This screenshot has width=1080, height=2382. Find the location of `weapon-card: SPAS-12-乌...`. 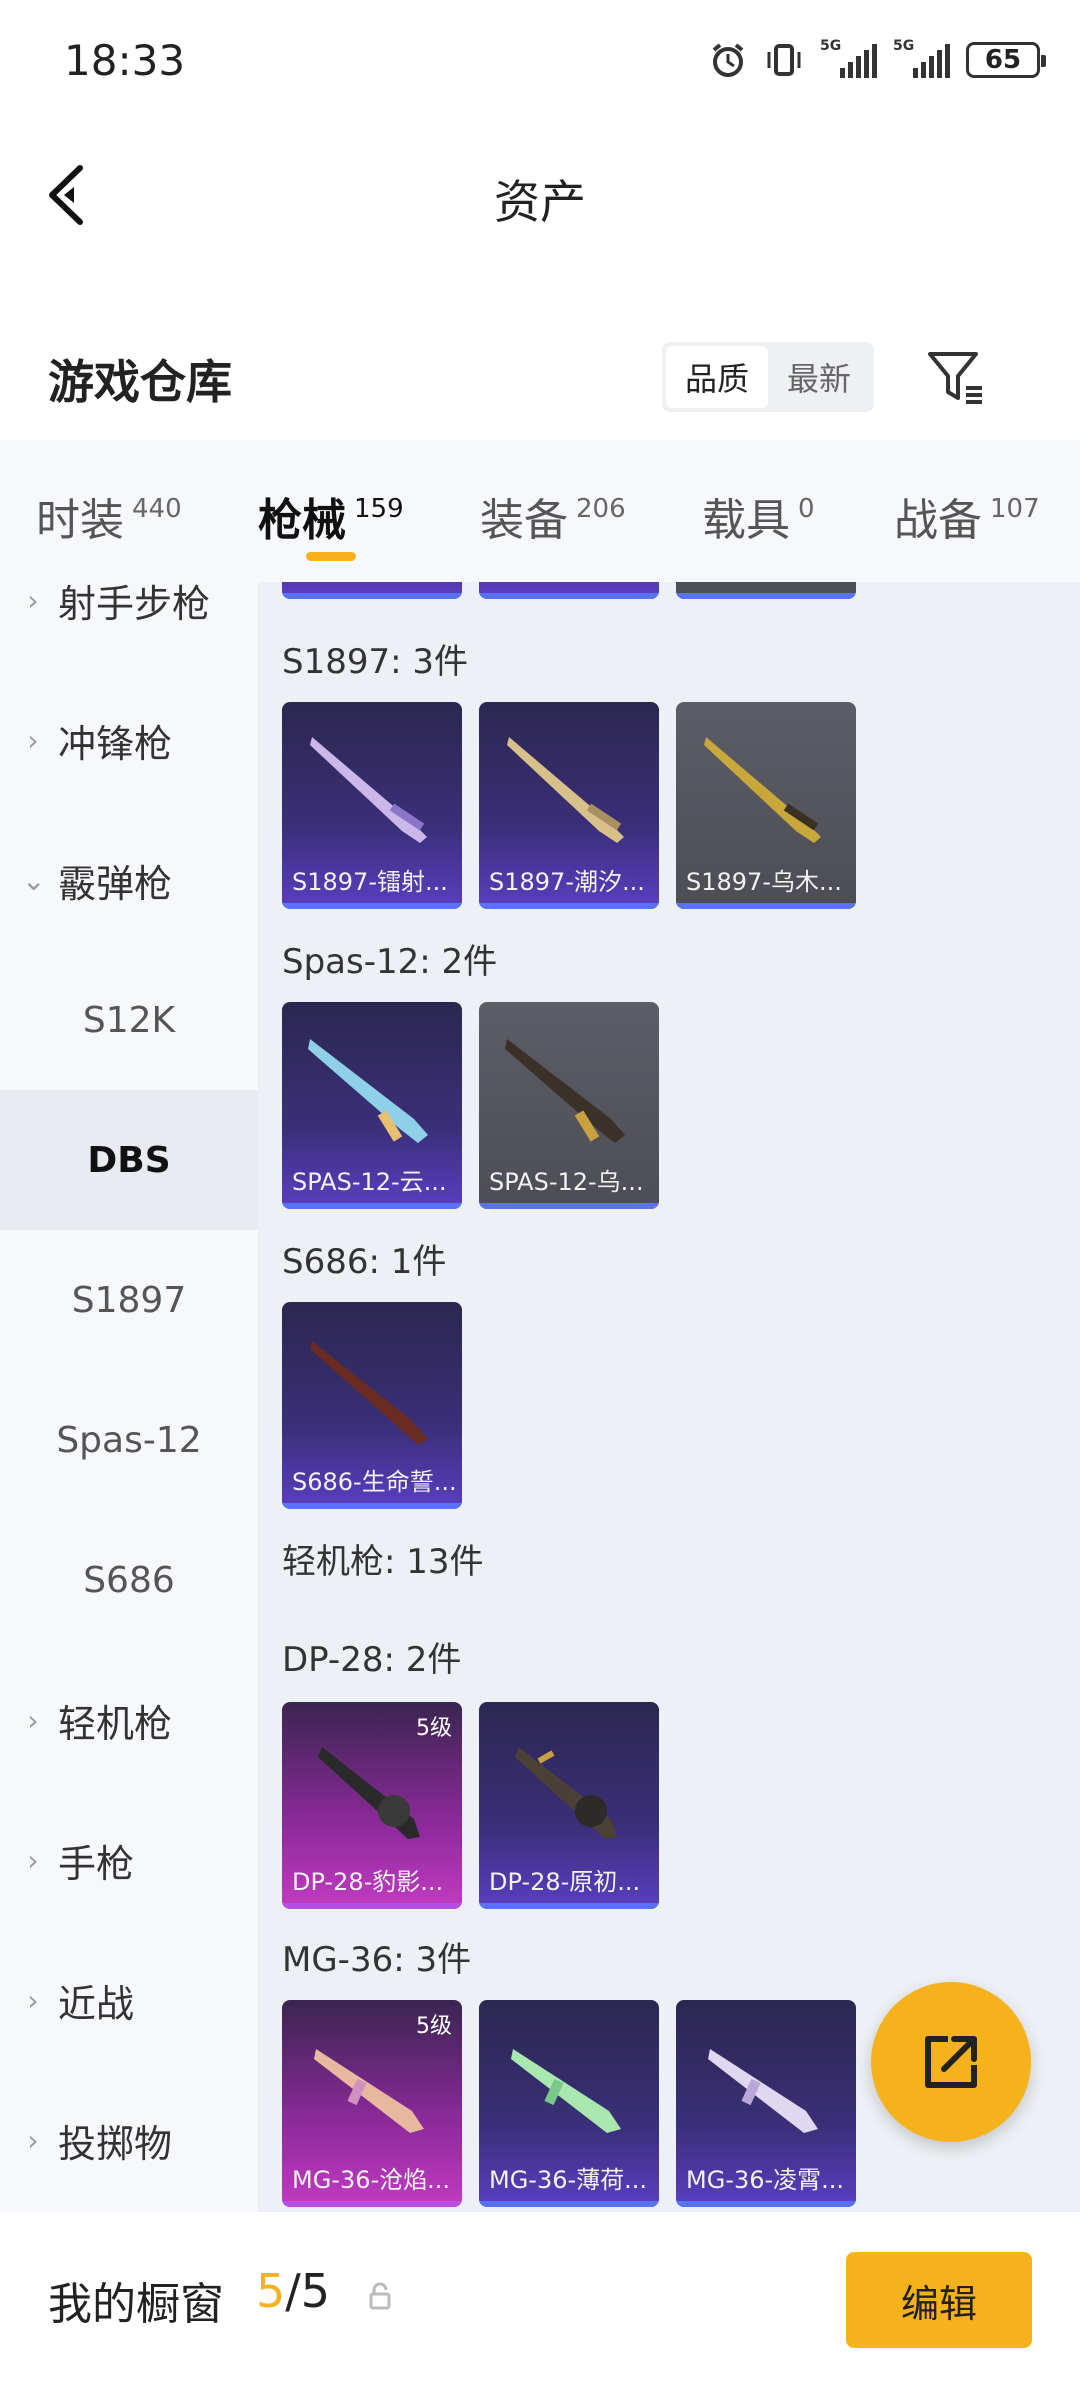

weapon-card: SPAS-12-乌... is located at coordinates (569, 1105).